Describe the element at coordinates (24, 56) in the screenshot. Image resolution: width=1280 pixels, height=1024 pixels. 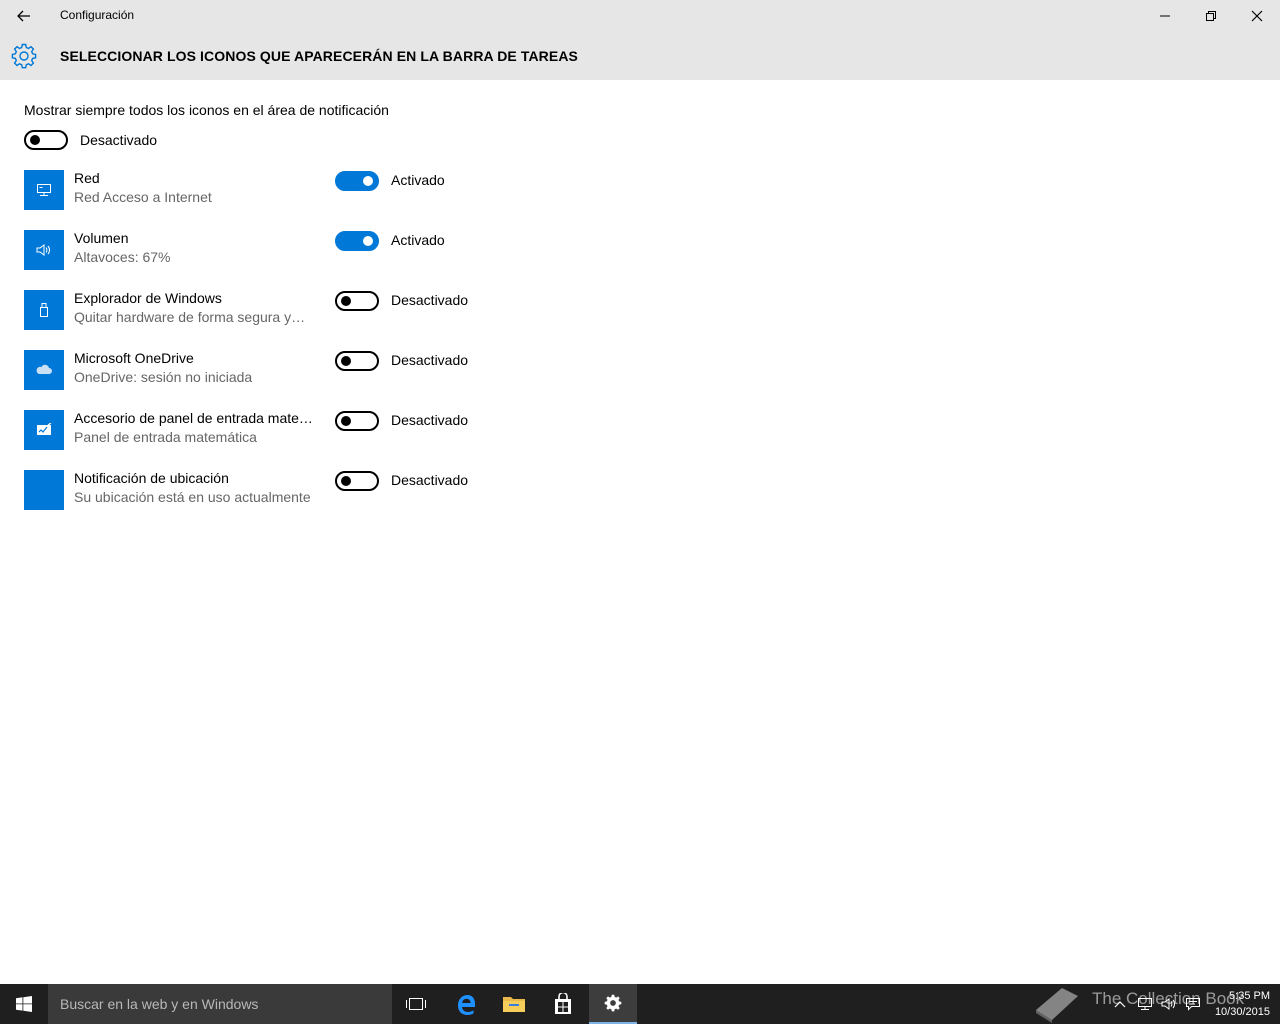
I see `gear-icon` at that location.